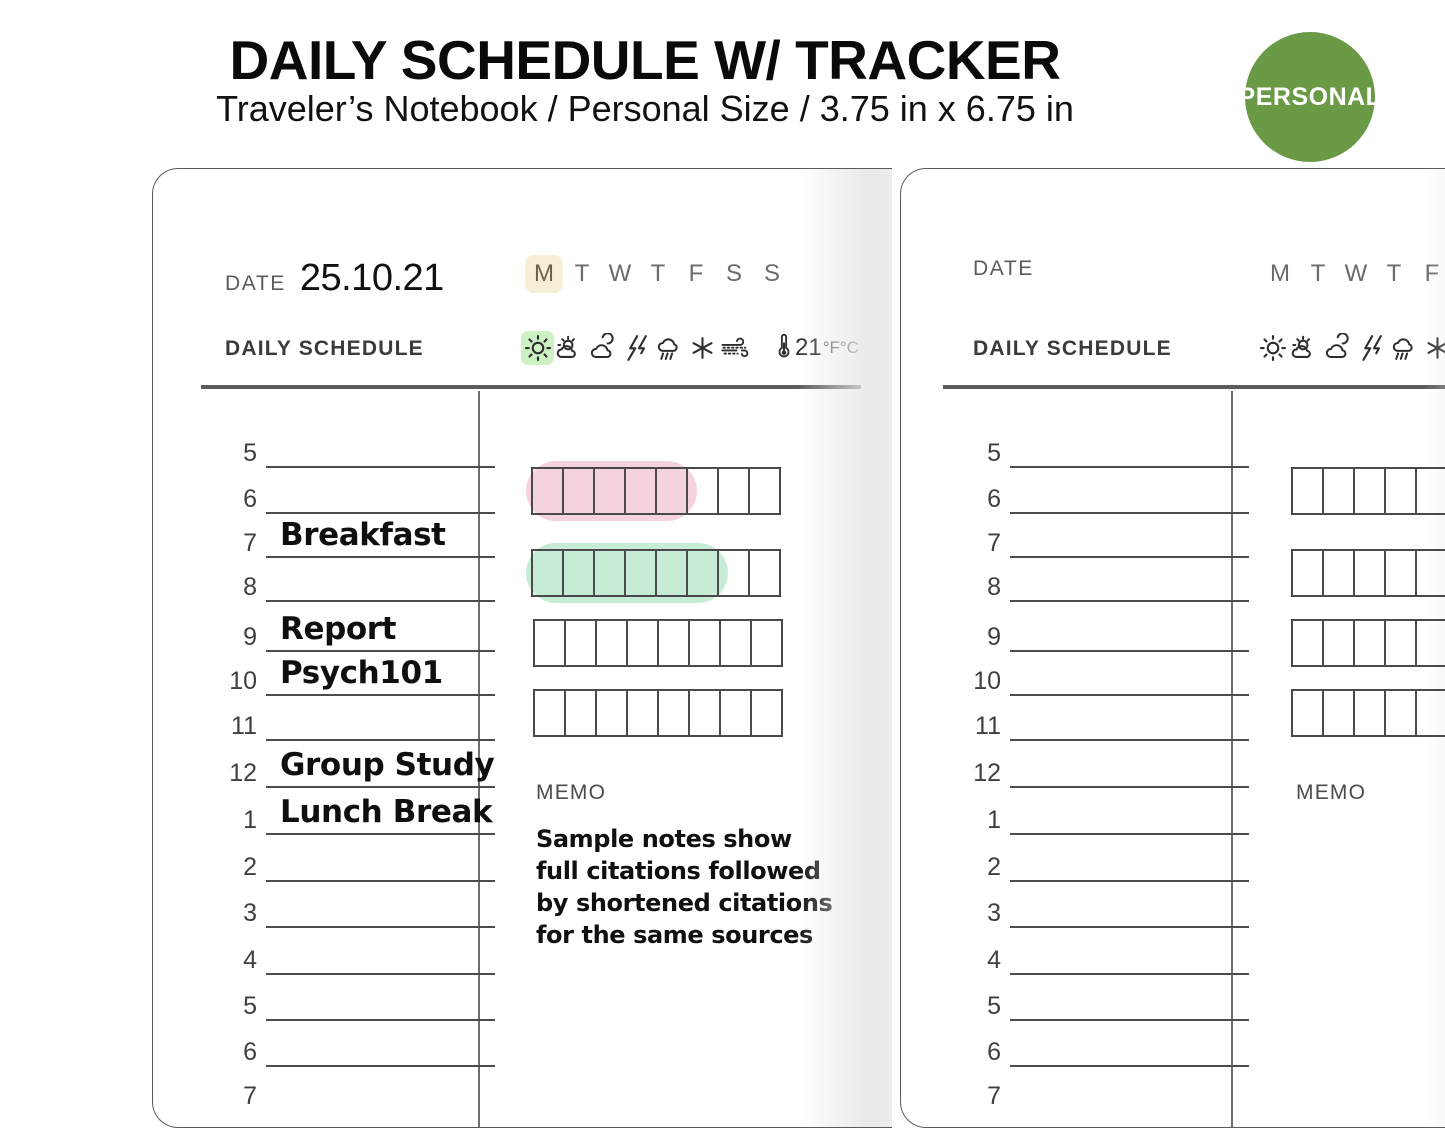 The width and height of the screenshot is (1445, 1128). I want to click on hour-write-line: Lunch Break, so click(380, 814).